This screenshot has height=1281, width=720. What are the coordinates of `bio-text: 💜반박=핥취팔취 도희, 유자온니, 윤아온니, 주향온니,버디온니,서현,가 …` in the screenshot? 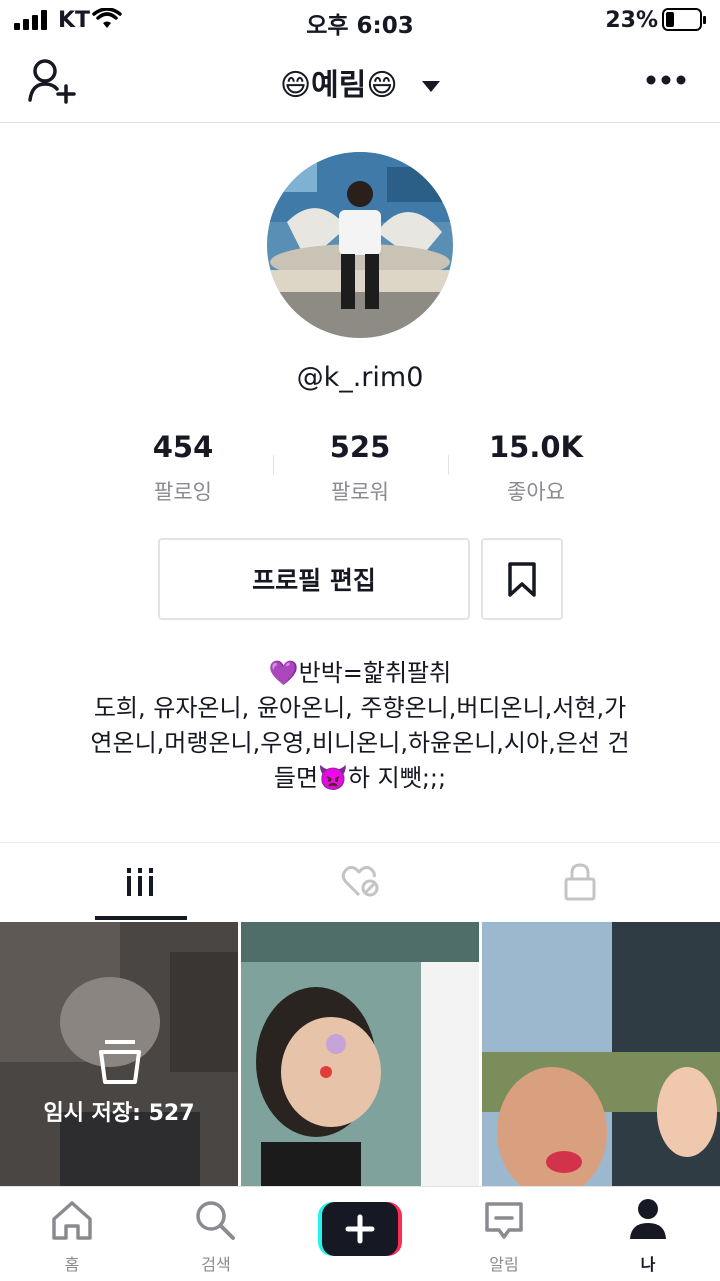 It's located at (360, 725).